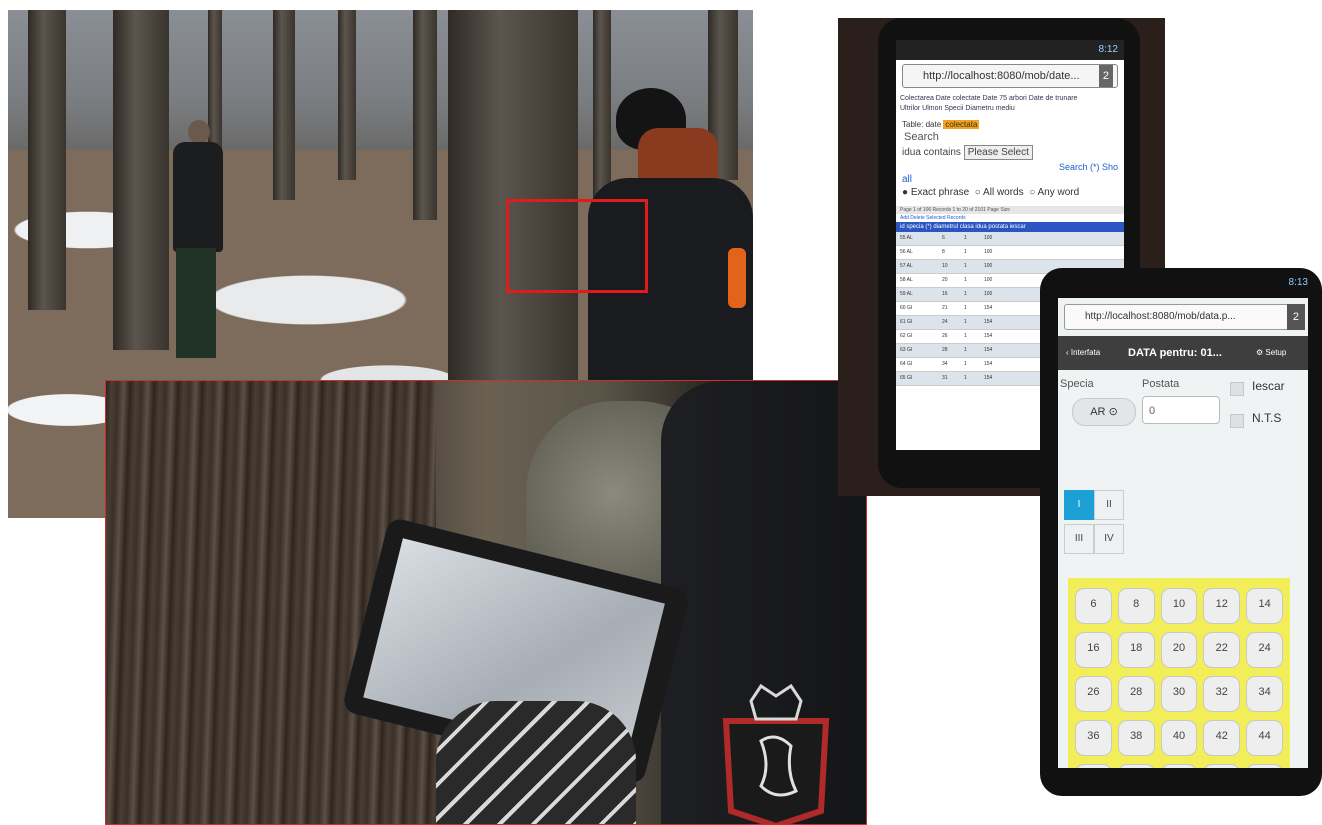 The image size is (1322, 825). What do you see at coordinates (945, 322) in the screenshot?
I see `table-cell: 24` at bounding box center [945, 322].